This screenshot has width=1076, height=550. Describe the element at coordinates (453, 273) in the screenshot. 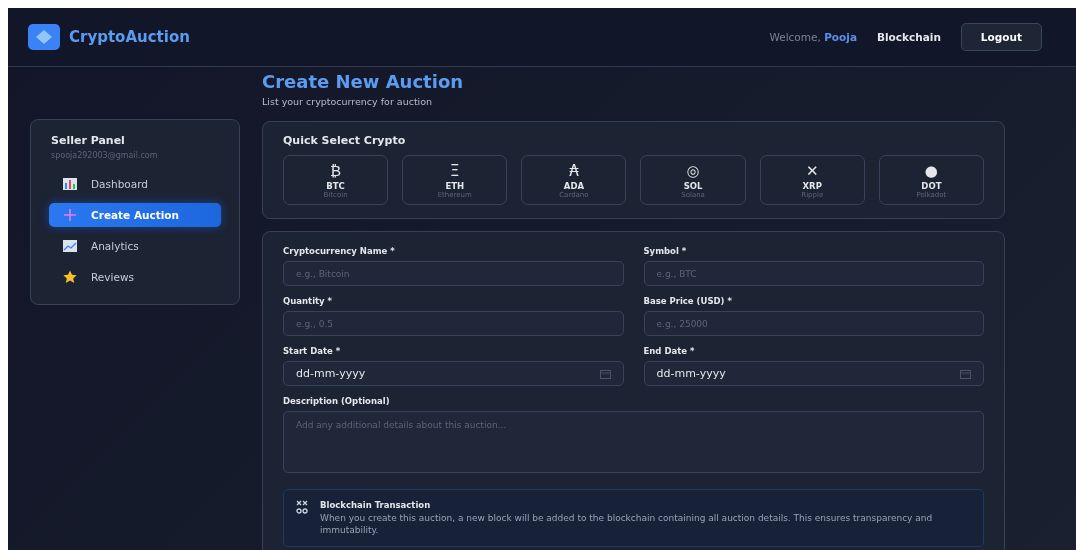

I see `input-field: e.g., Bitcoin` at that location.